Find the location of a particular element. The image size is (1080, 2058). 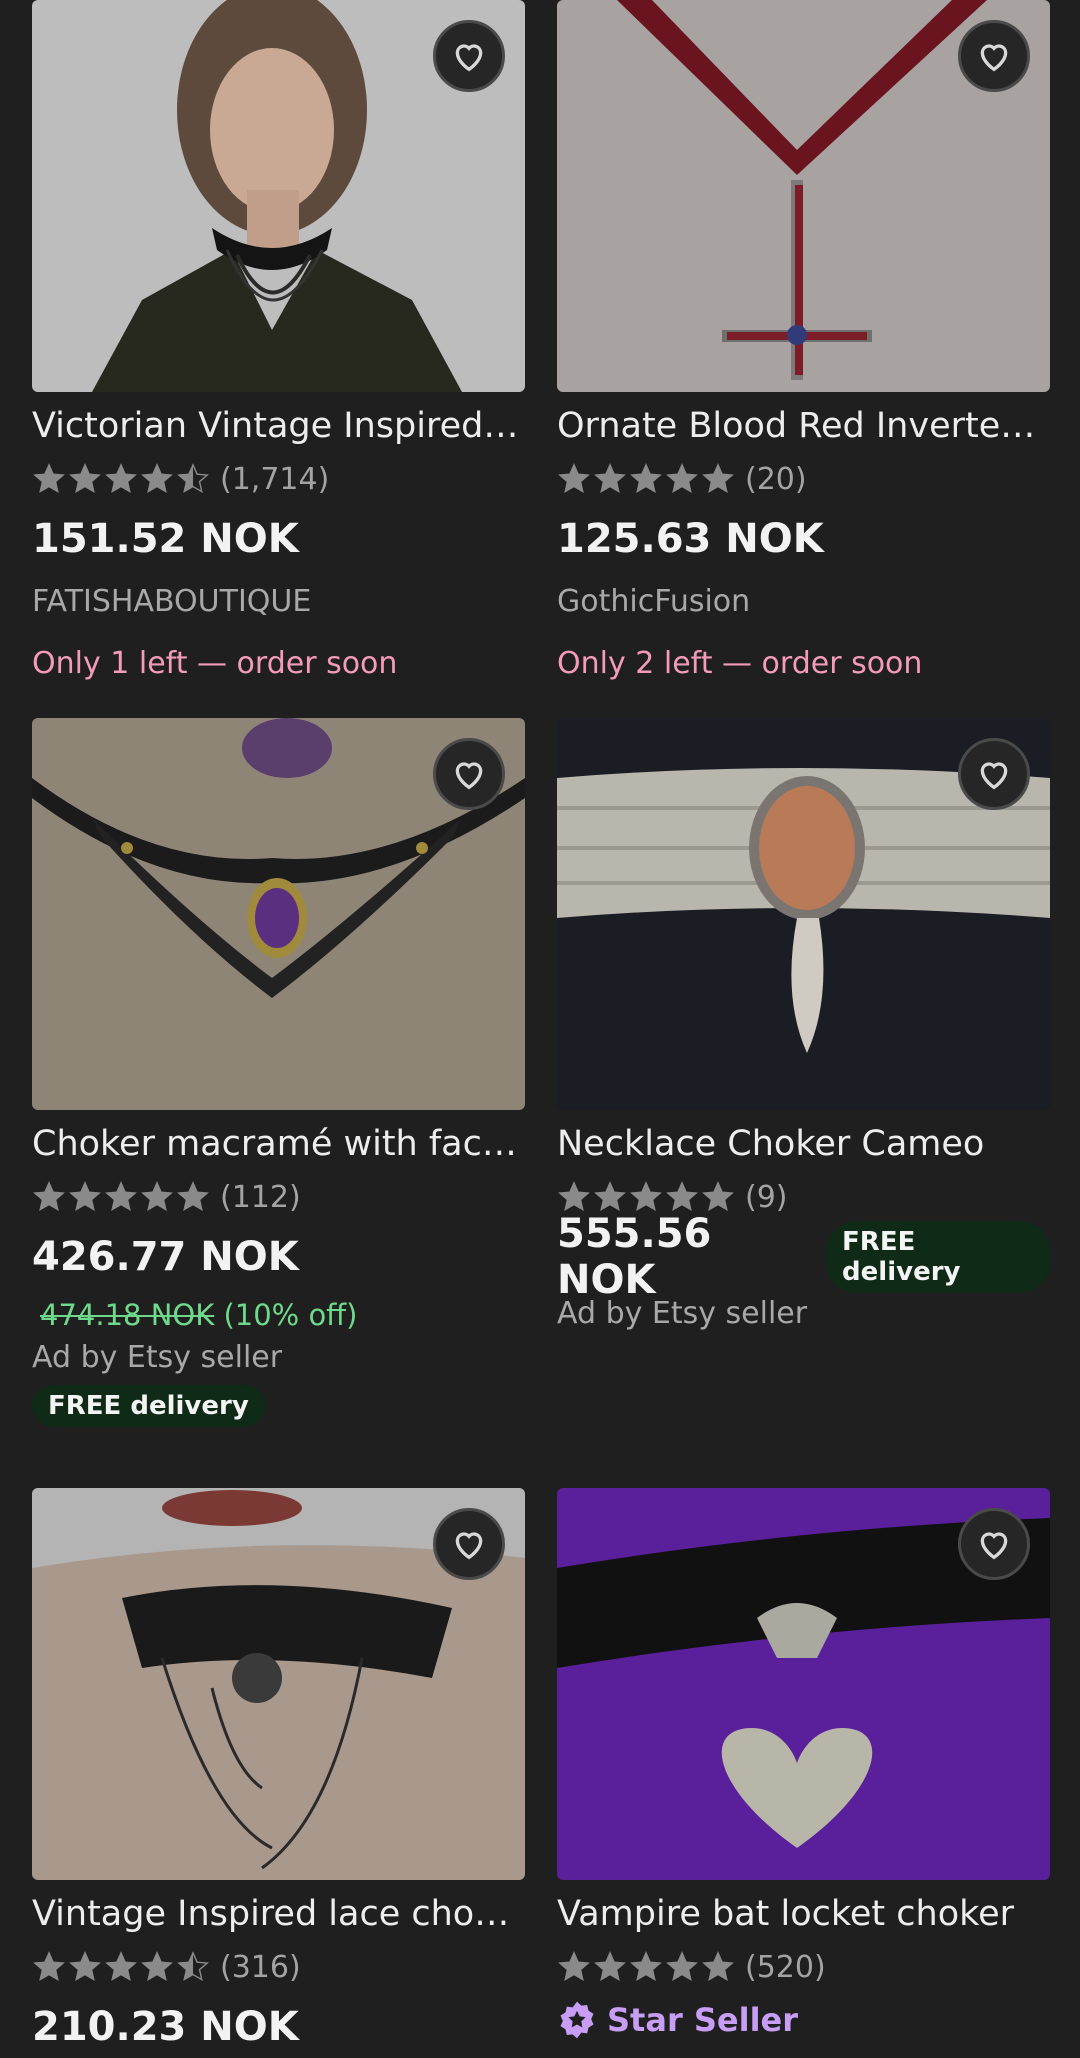

review-count: (520) is located at coordinates (785, 1967).